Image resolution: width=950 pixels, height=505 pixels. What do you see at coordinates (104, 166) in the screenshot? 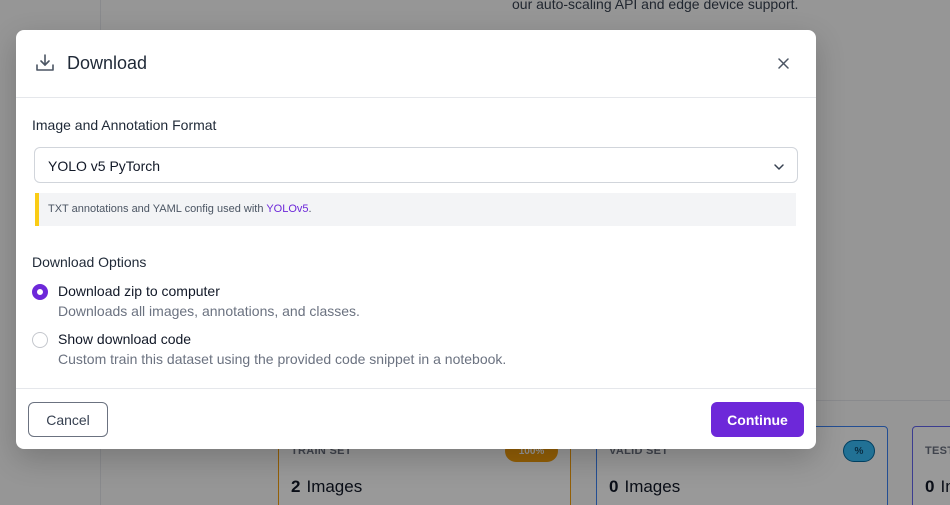
I see `format-selected-value: YOLO v5 PyTorch` at bounding box center [104, 166].